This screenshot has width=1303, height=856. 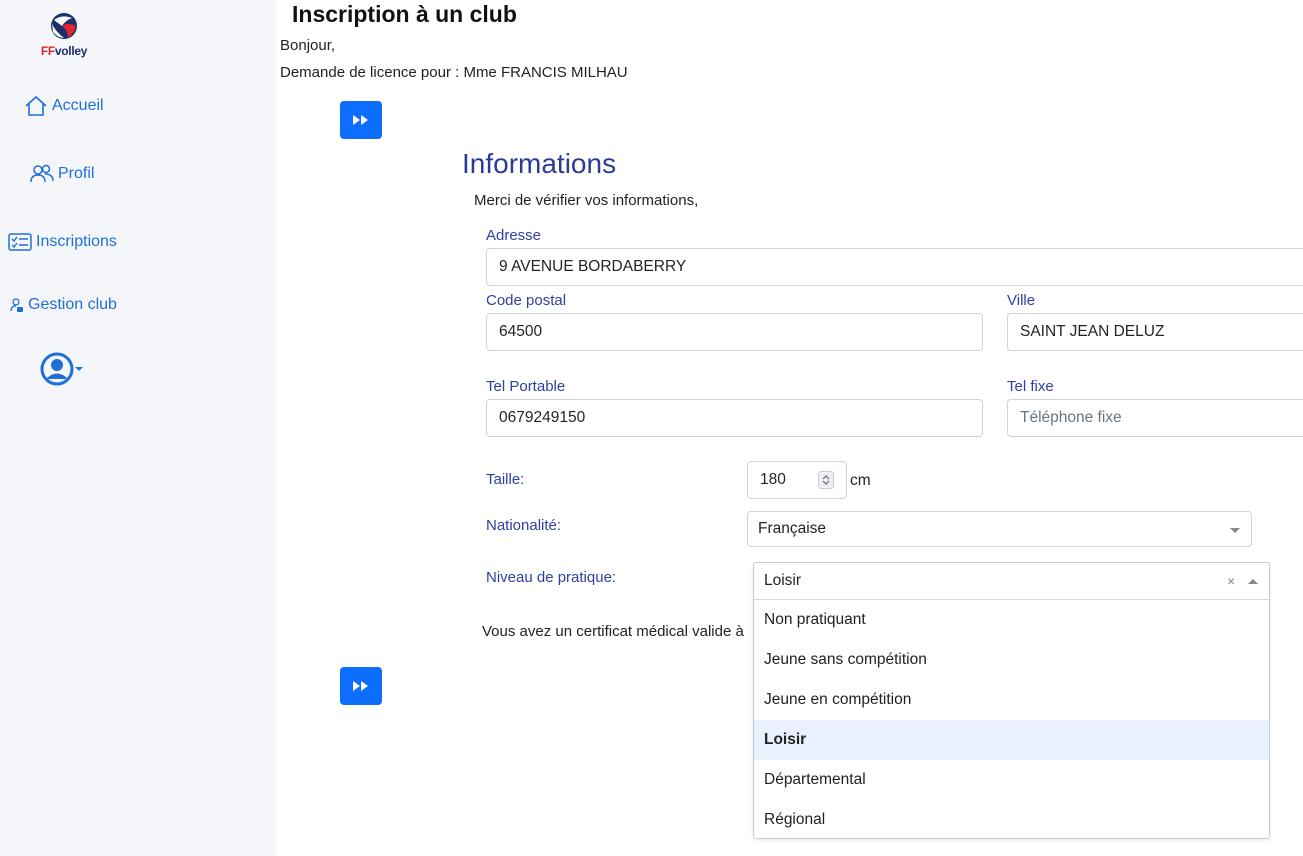 What do you see at coordinates (1155, 418) in the screenshot?
I see `tel-fixe-input: Téléphone fixe` at bounding box center [1155, 418].